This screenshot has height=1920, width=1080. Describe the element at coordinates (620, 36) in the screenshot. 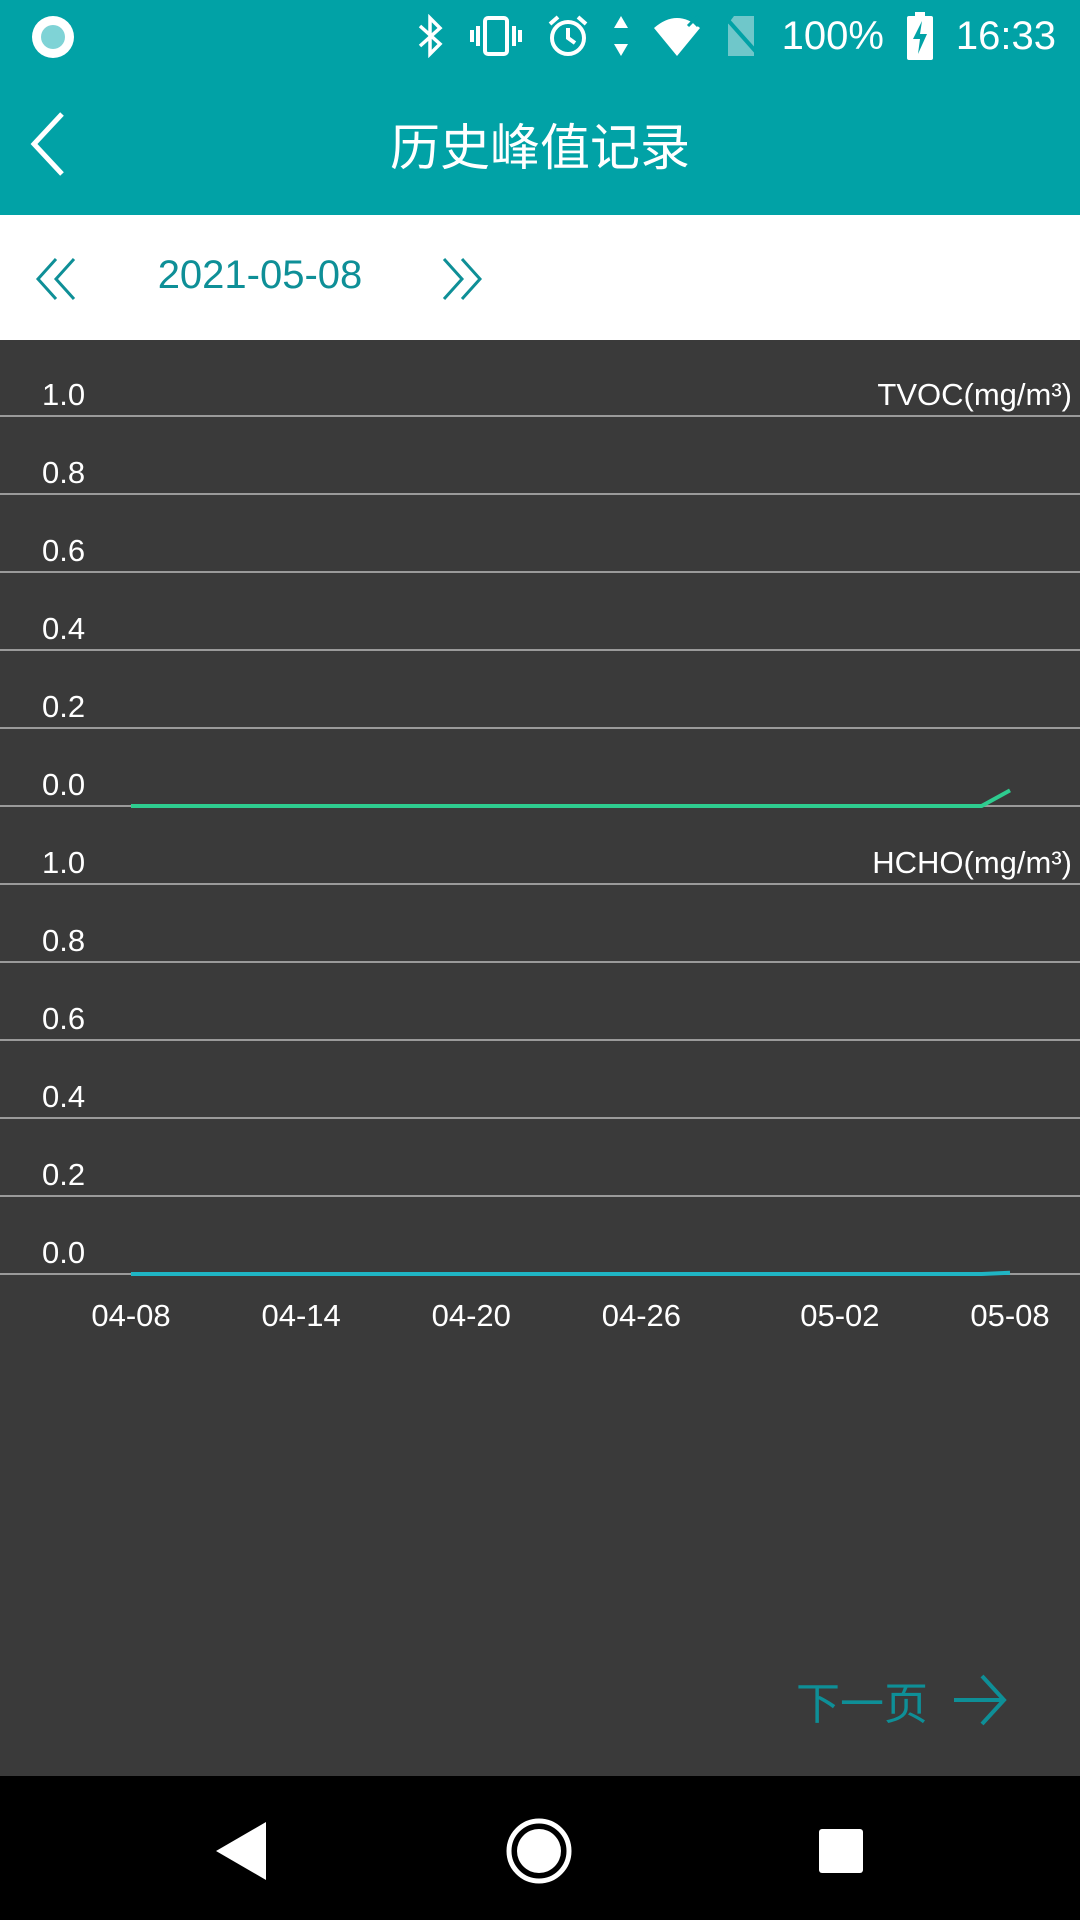

I see `data-arrows-icon` at that location.